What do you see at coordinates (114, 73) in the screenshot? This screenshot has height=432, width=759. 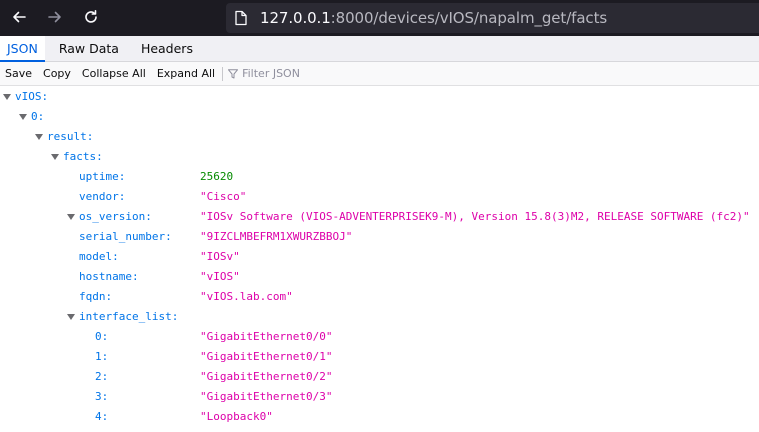 I see `collapse-all-button: Collapse All` at bounding box center [114, 73].